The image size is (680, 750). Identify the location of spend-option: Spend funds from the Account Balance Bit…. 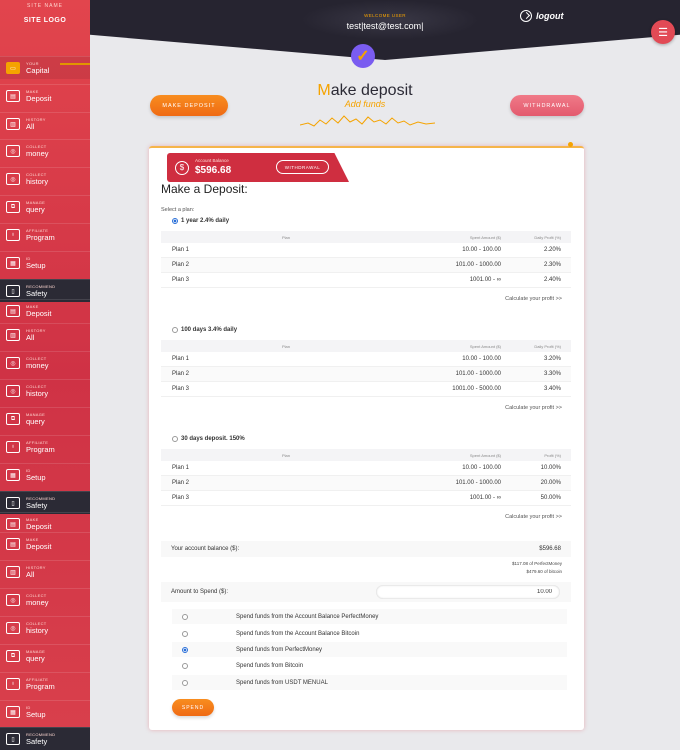
(369, 633).